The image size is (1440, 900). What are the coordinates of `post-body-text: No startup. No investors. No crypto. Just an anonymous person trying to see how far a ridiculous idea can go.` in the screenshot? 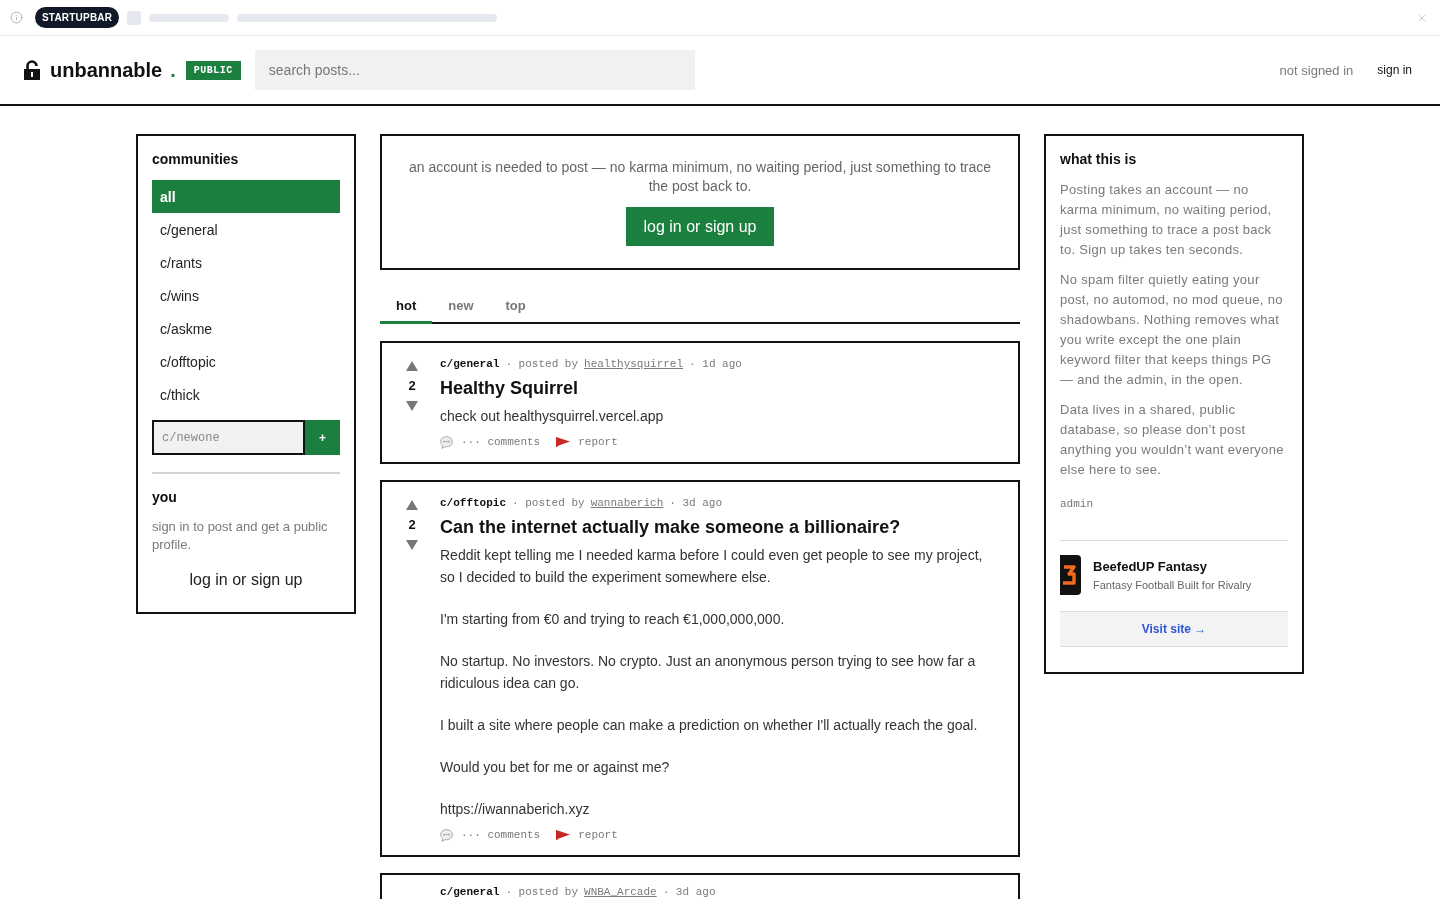 It's located at (708, 672).